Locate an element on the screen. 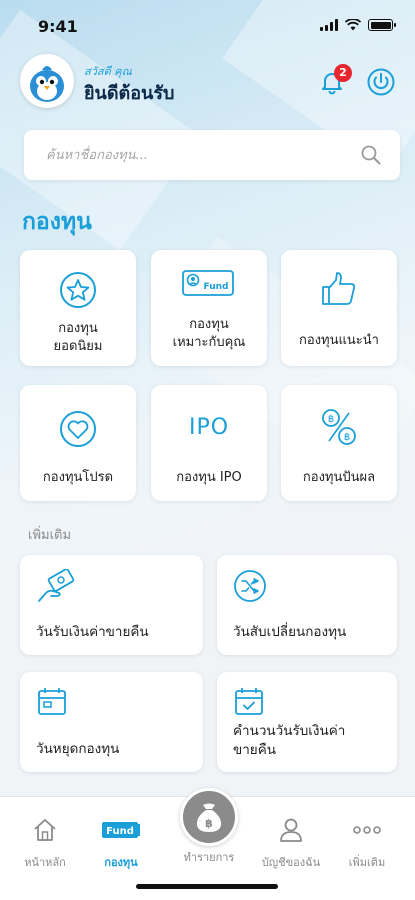 The image size is (415, 900). status-bar: 9:41 is located at coordinates (207, 23).